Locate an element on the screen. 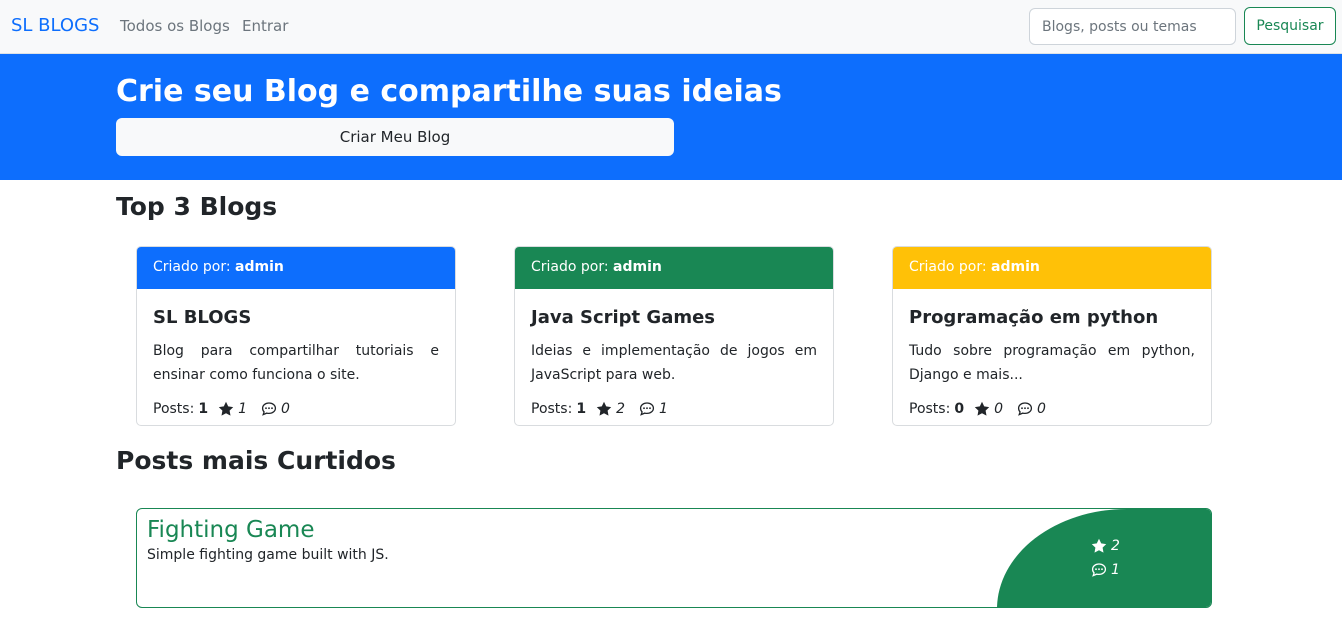 The image size is (1342, 623). blog-title: Programação em python is located at coordinates (1033, 317).